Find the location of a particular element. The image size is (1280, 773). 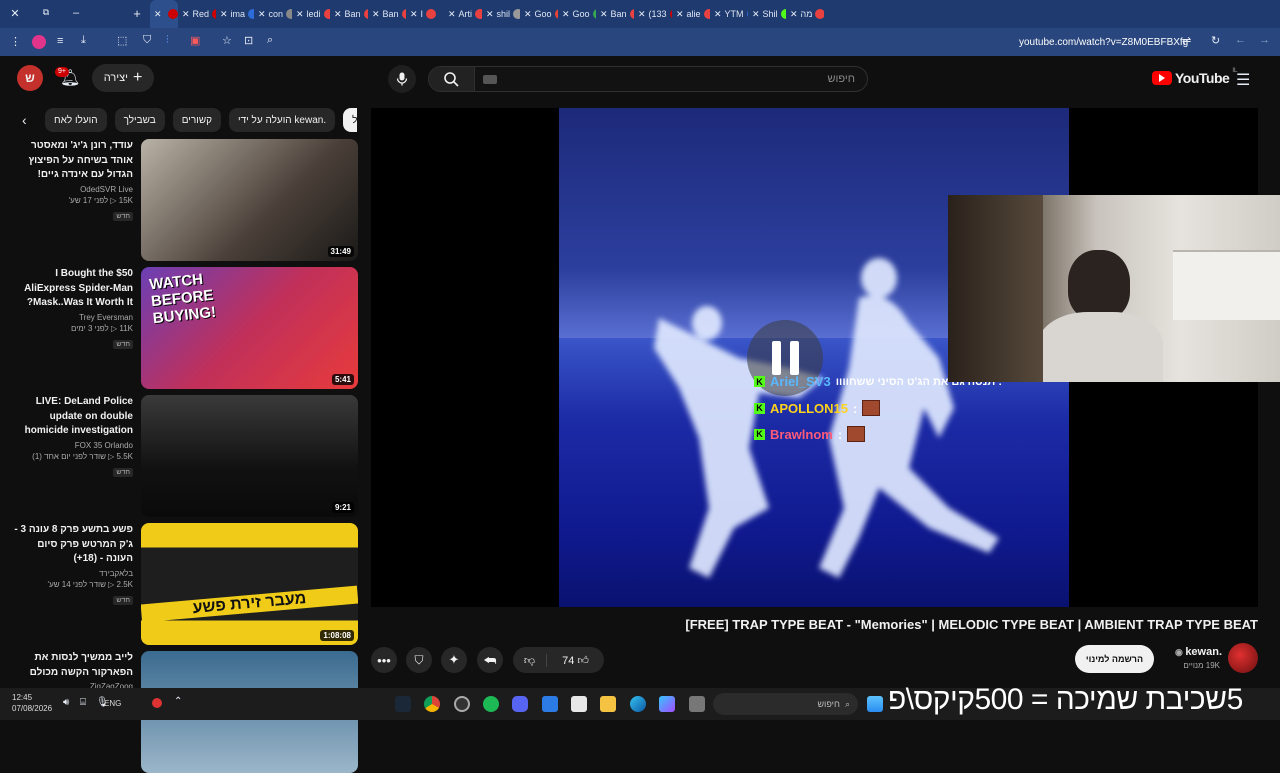

filter-chip: הכול is located at coordinates (350, 120).